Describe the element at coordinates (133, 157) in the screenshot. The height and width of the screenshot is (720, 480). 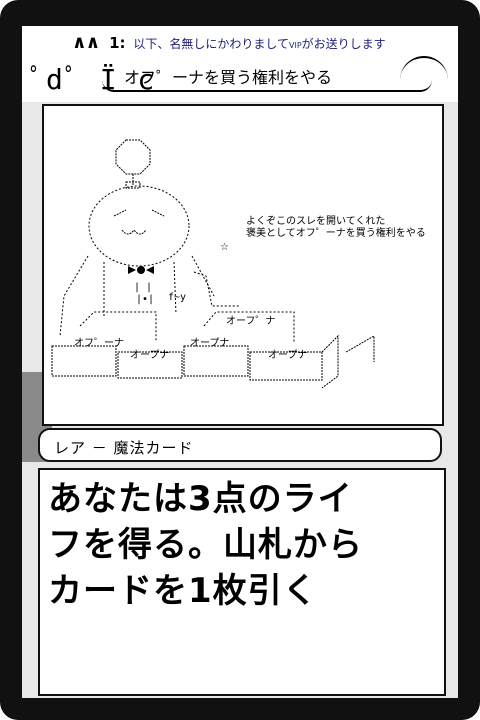
I see `octagon-icon` at that location.